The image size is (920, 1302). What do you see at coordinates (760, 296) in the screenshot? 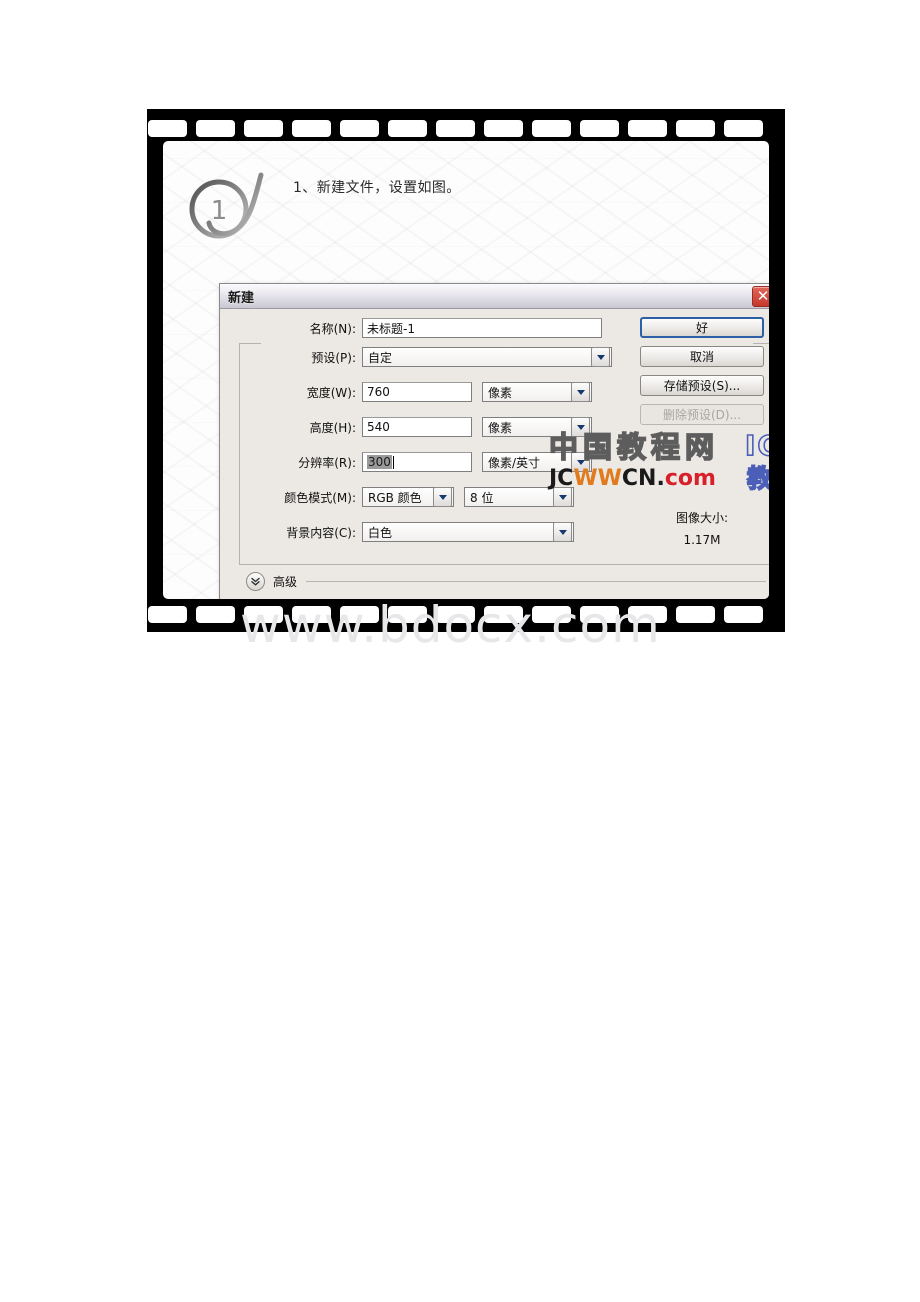
I see `close-icon: ✕` at bounding box center [760, 296].